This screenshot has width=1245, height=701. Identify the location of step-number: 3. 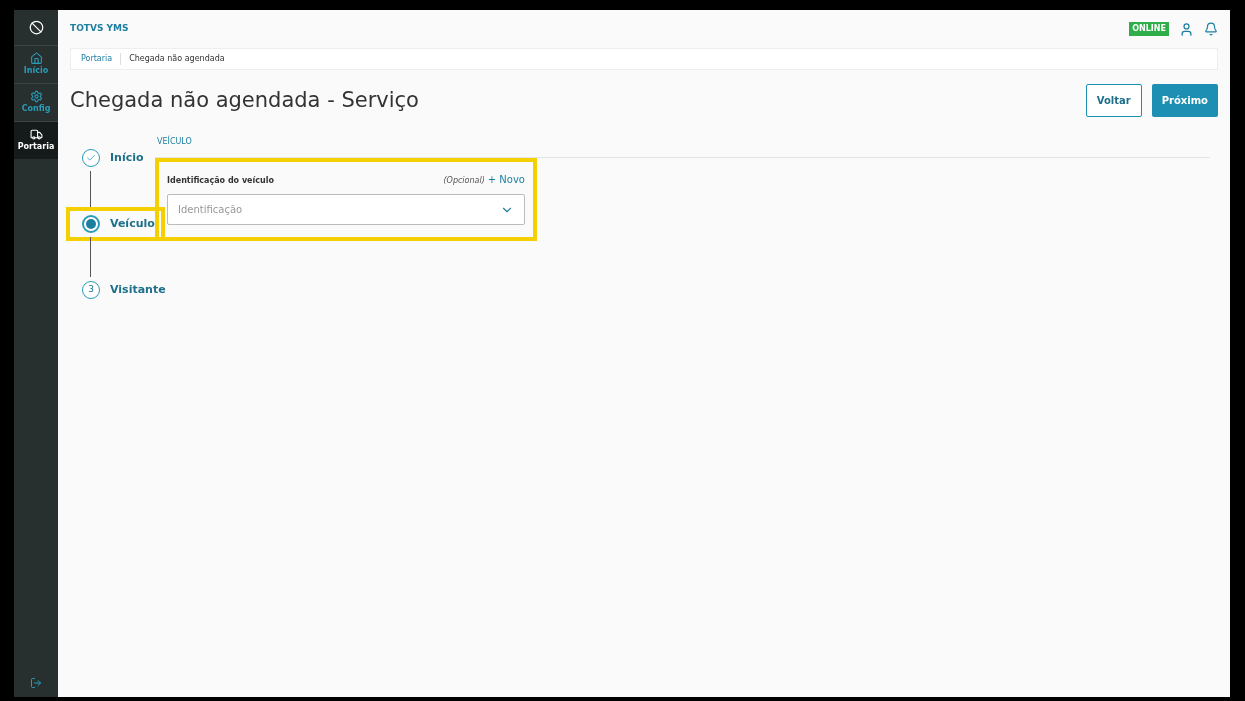
(91, 290).